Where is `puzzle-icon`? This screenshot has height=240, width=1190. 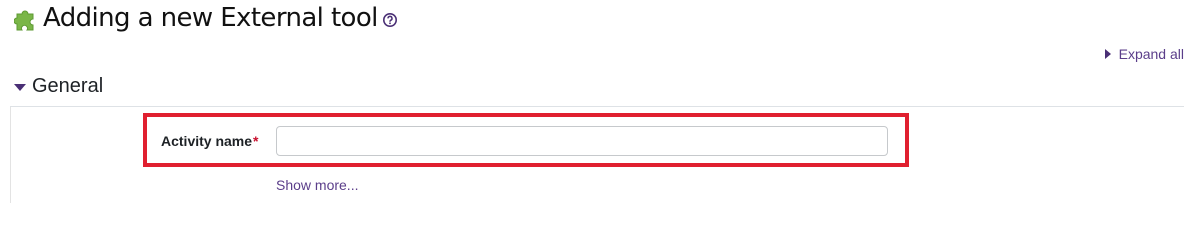 puzzle-icon is located at coordinates (26, 18).